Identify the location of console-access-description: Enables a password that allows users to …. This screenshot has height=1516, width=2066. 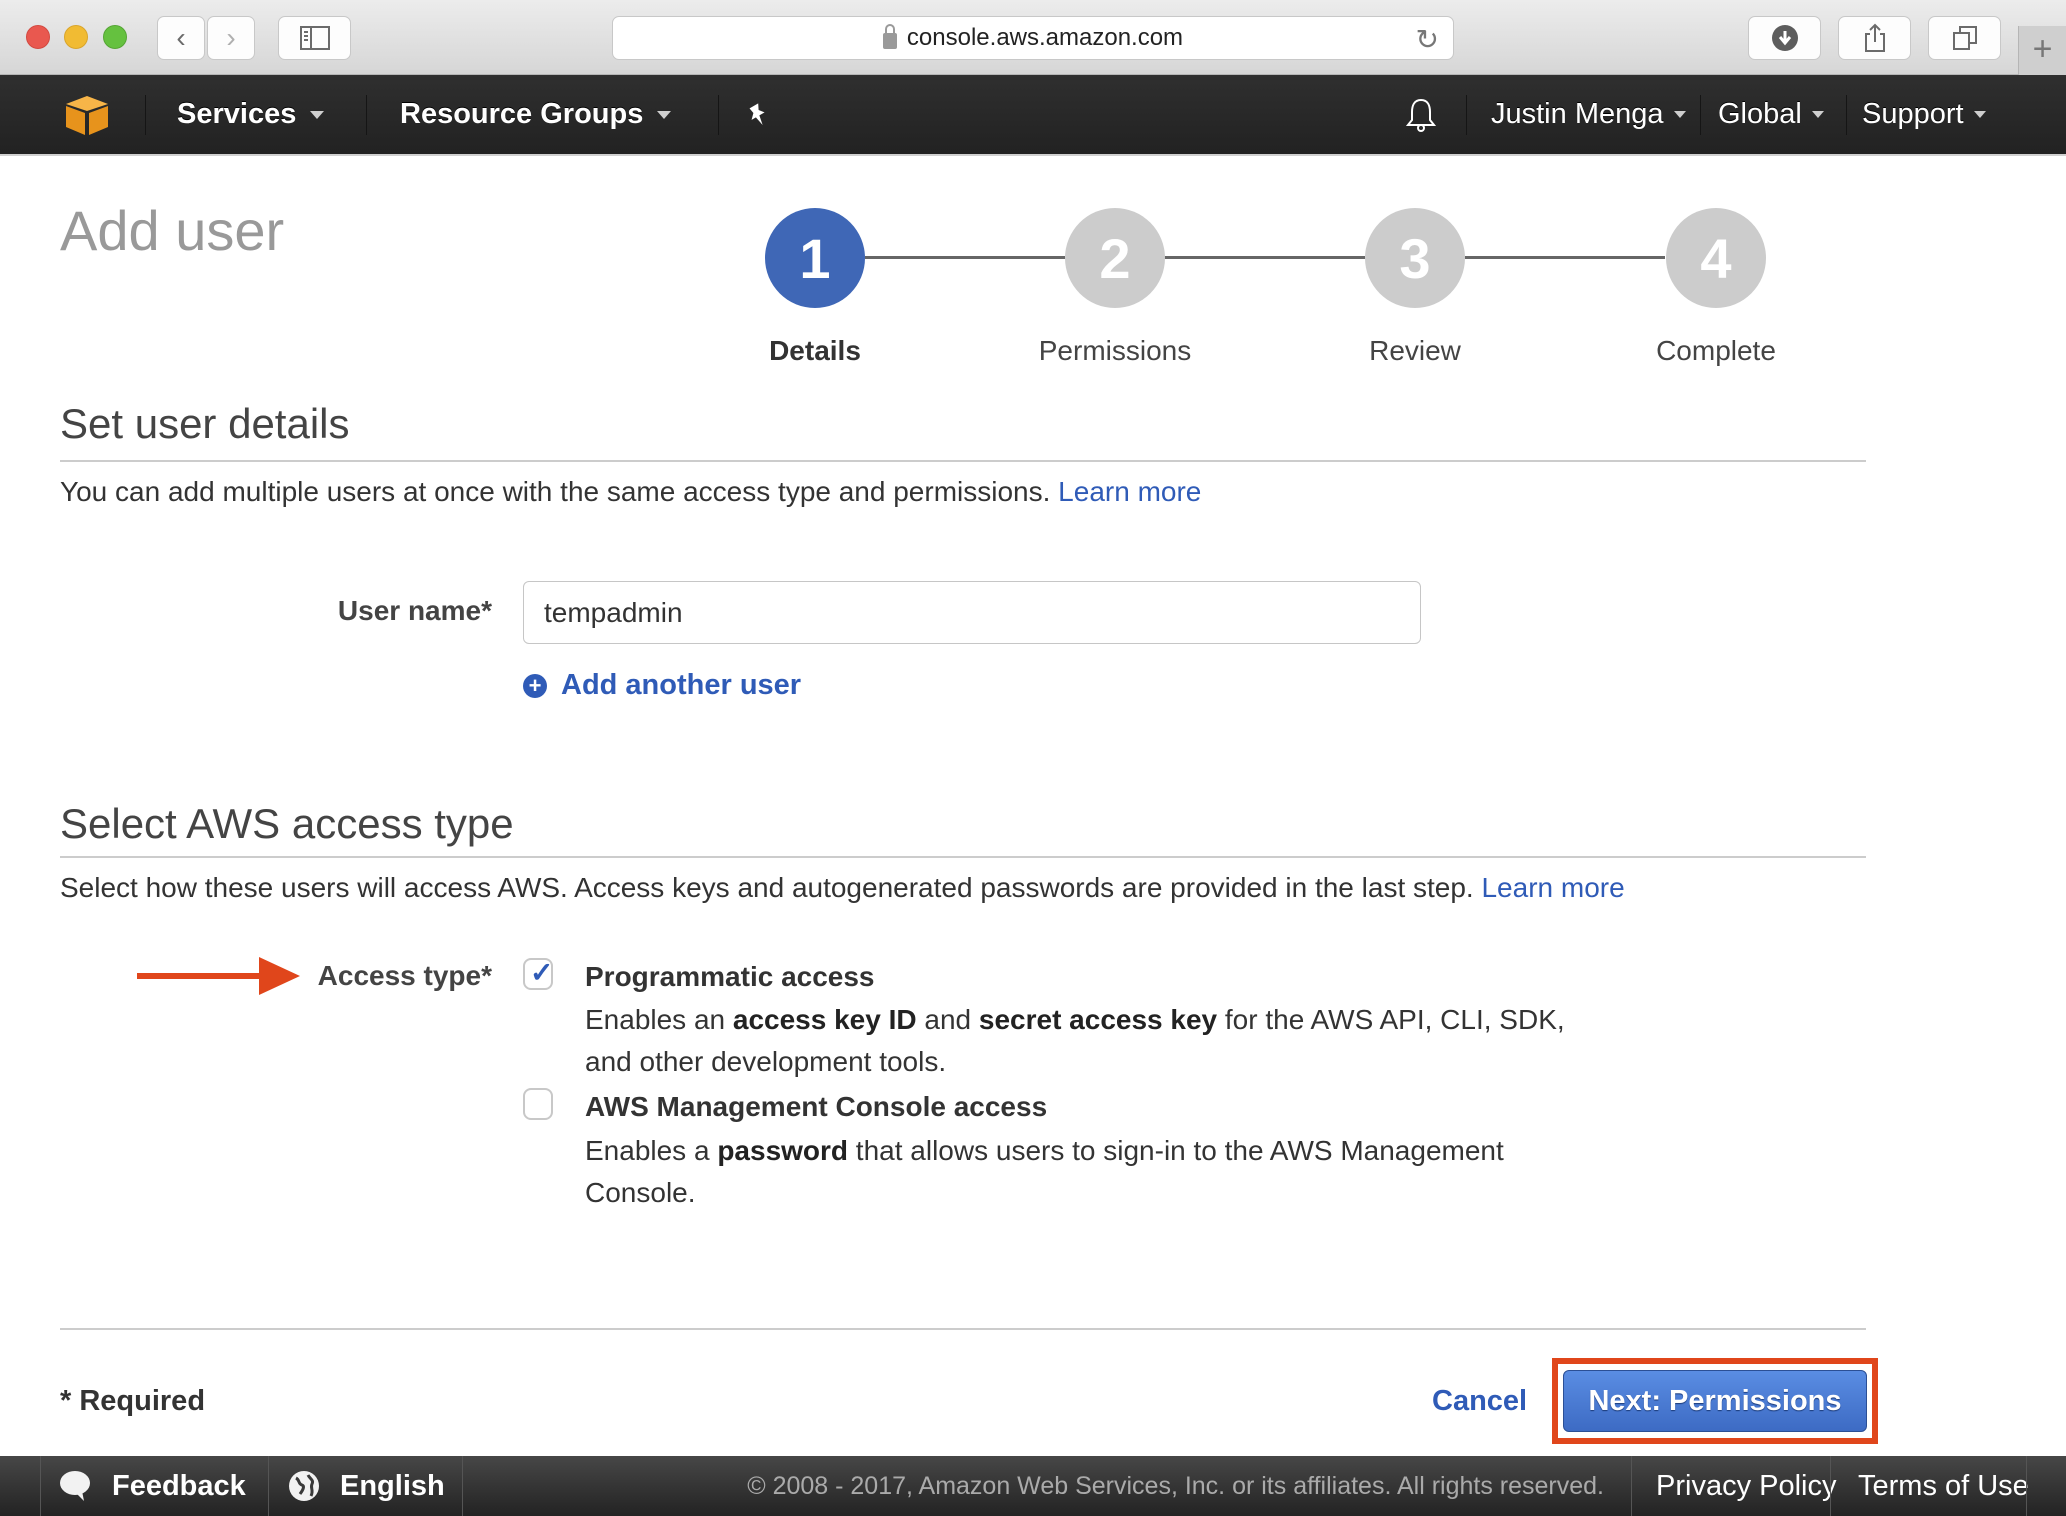
(1044, 1171).